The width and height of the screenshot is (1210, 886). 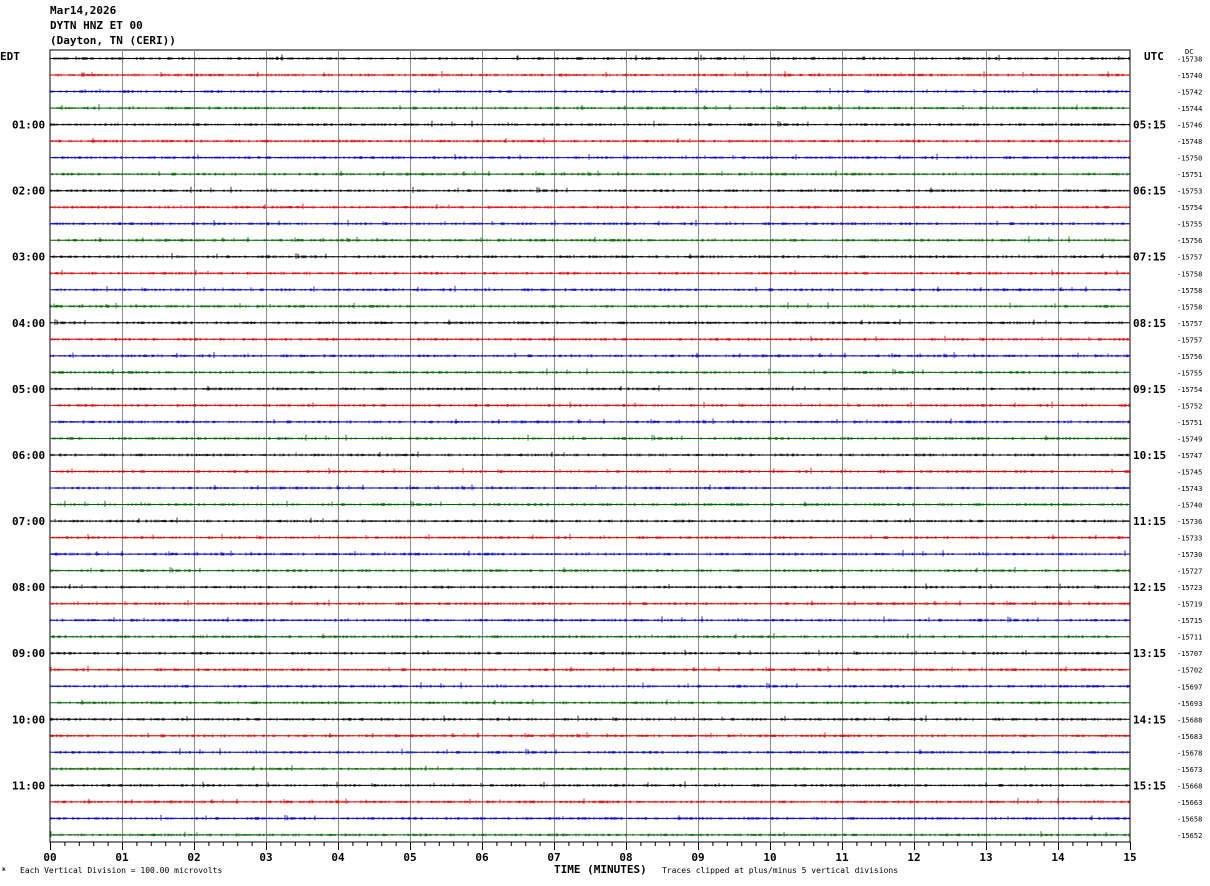 I want to click on right-hour-label: 08:15, so click(x=1149, y=323).